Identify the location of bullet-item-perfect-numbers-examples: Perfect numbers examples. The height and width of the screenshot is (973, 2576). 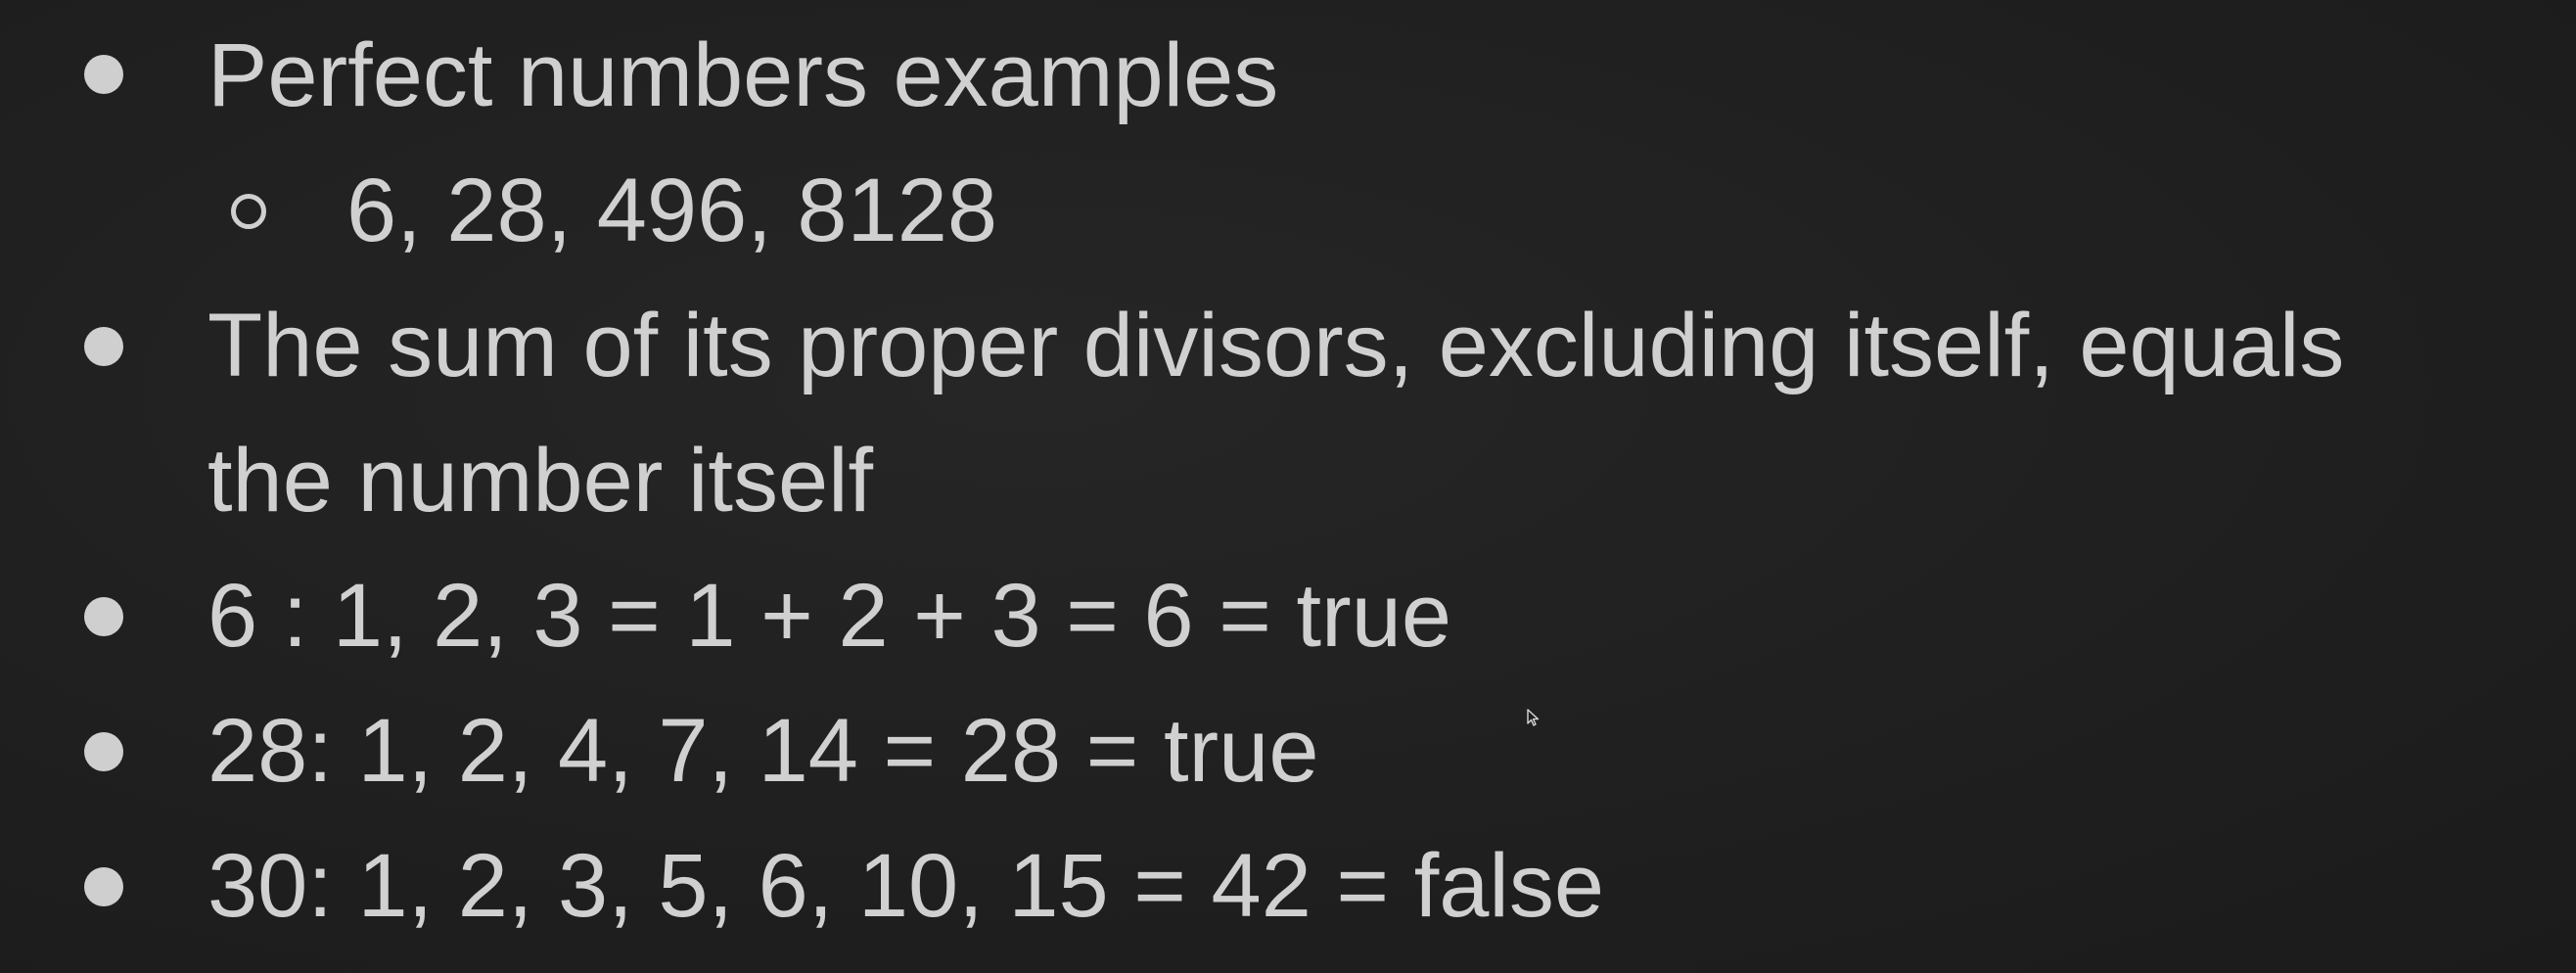
(743, 75).